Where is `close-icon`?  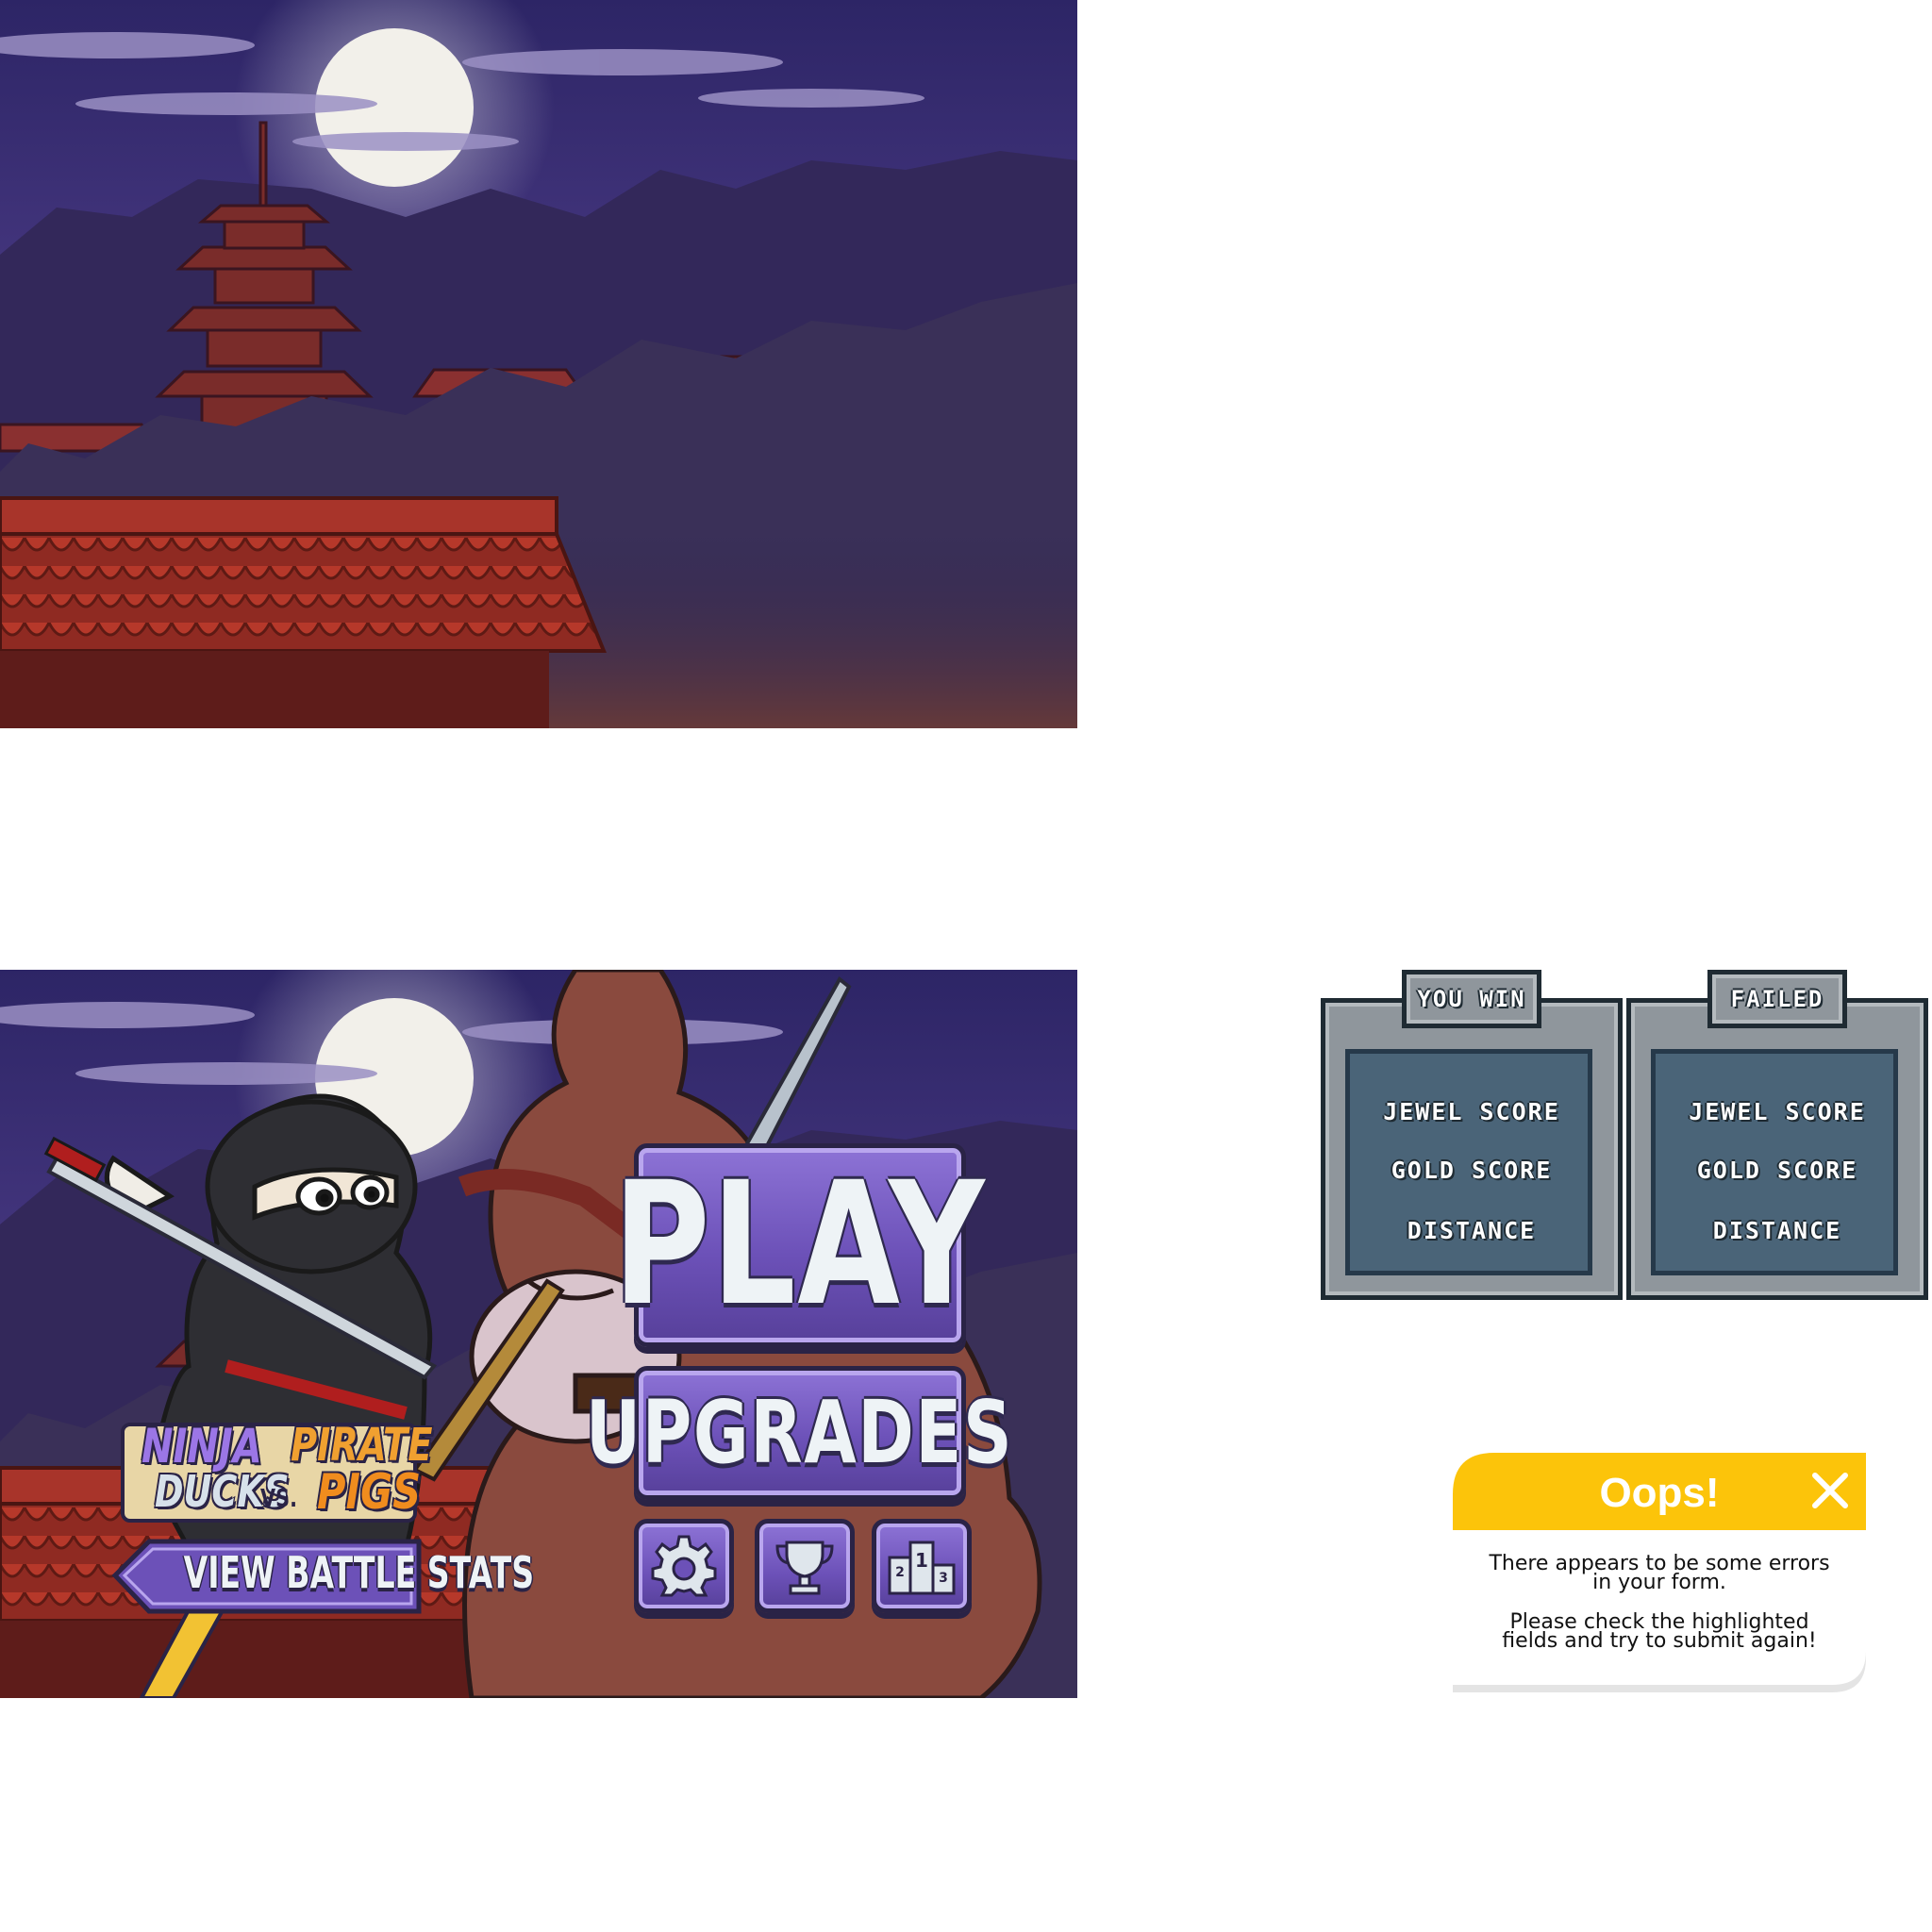 close-icon is located at coordinates (1830, 1491).